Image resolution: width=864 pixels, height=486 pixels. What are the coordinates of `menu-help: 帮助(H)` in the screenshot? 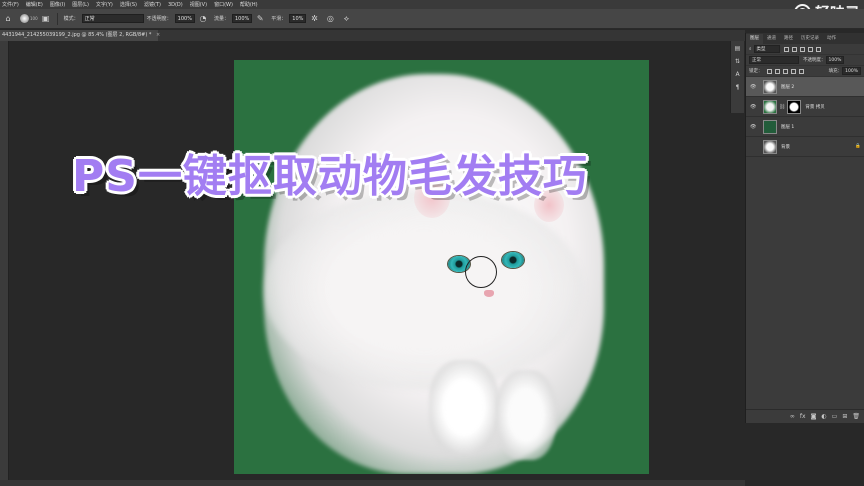 It's located at (249, 4).